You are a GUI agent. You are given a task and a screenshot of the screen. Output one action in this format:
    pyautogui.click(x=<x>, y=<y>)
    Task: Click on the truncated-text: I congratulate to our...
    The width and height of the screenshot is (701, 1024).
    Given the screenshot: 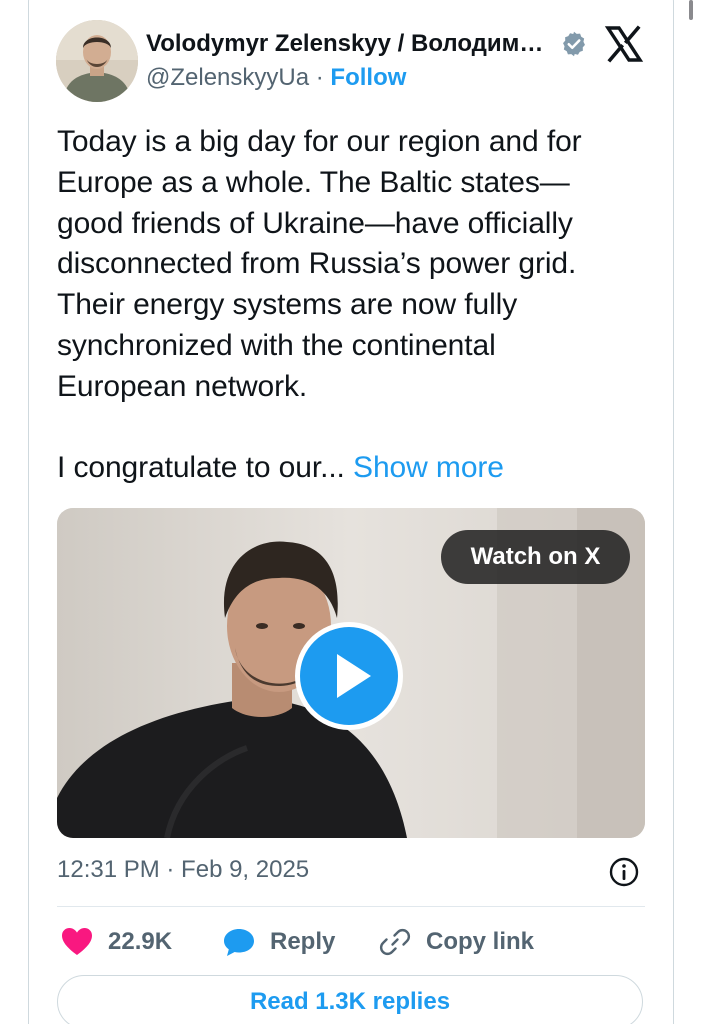 What is the action you would take?
    pyautogui.click(x=201, y=468)
    